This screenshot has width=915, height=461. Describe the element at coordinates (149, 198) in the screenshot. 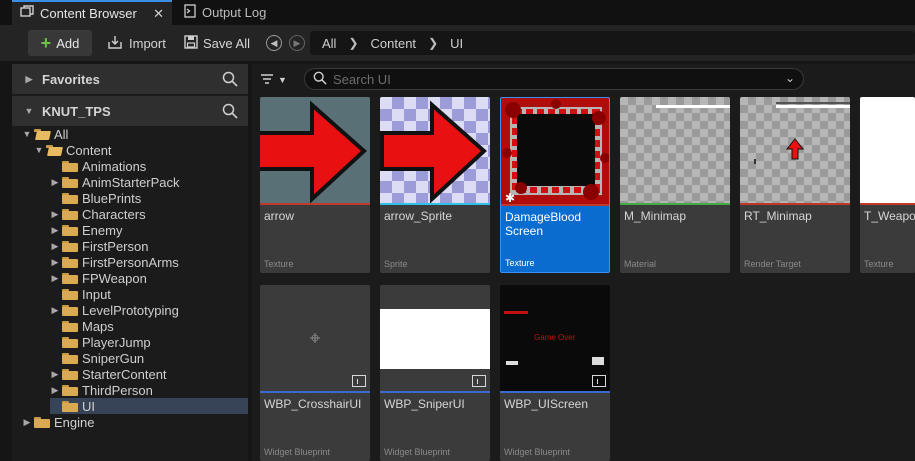

I see `folder-item-blueprints: BluePrints` at that location.